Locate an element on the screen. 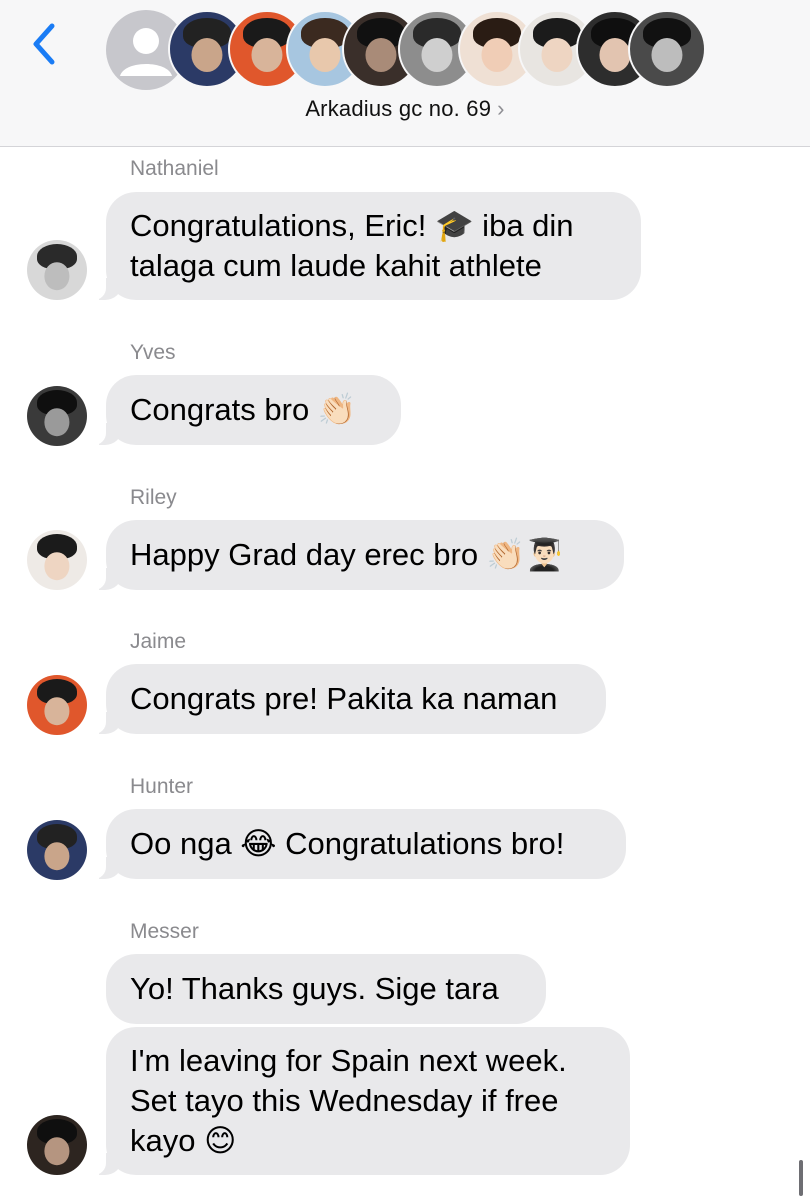 The height and width of the screenshot is (1200, 810). sender-name: Messer is located at coordinates (164, 931).